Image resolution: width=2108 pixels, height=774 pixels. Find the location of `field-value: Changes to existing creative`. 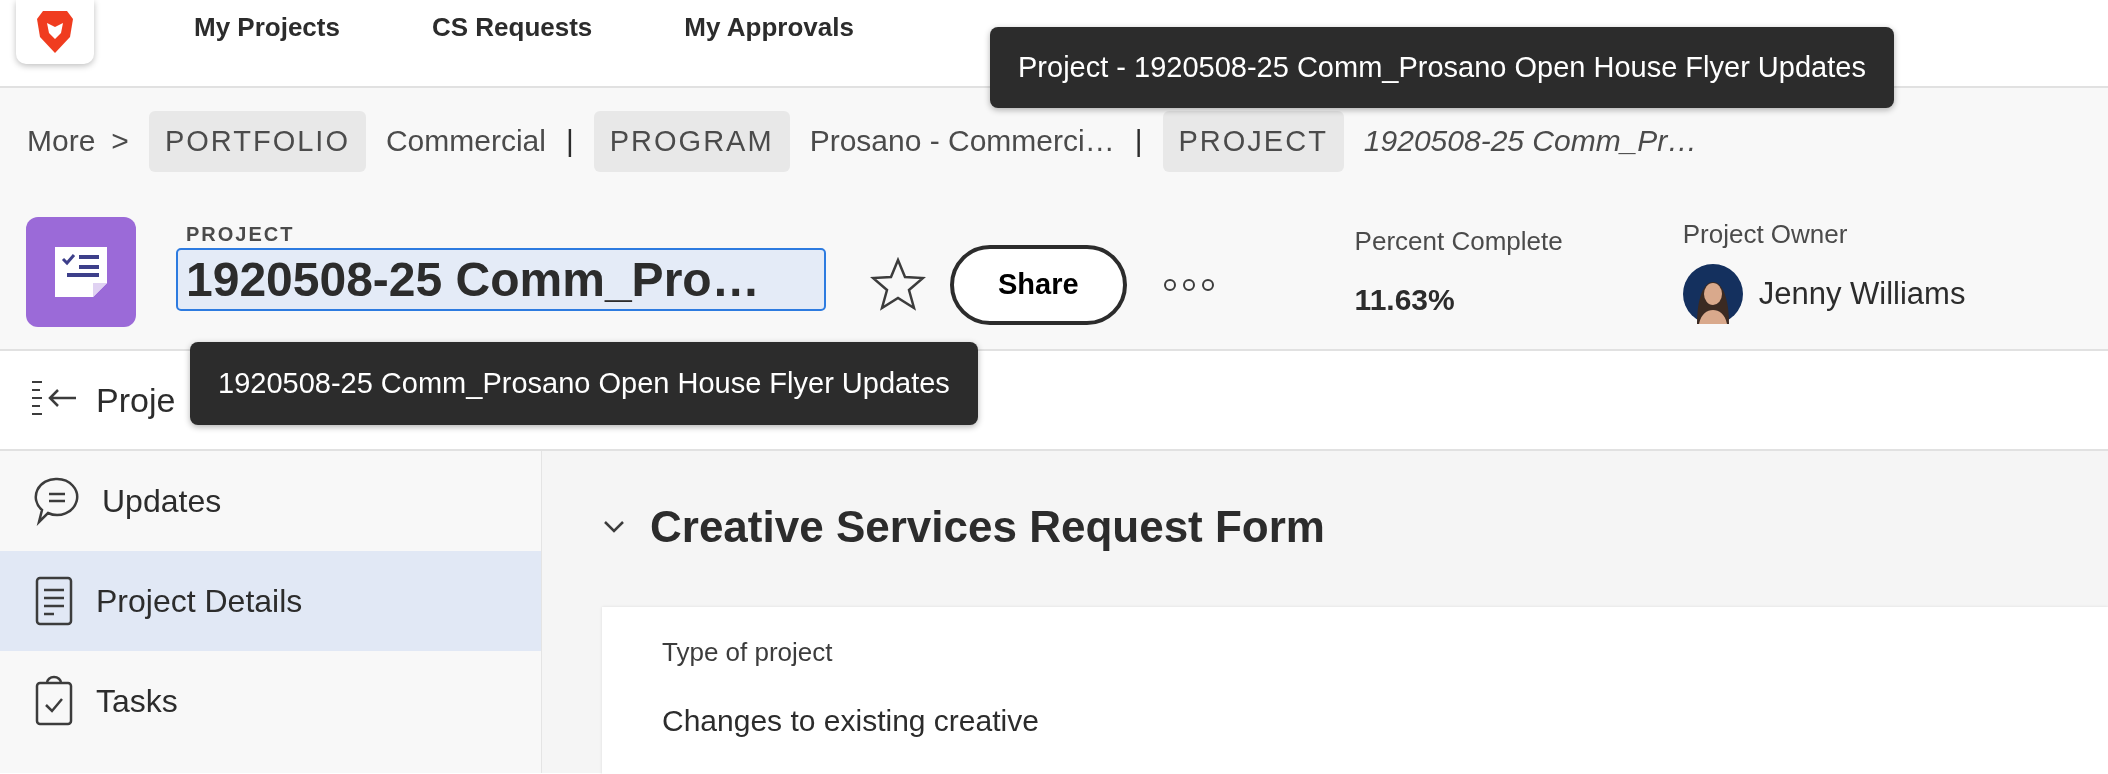

field-value: Changes to existing creative is located at coordinates (851, 721).